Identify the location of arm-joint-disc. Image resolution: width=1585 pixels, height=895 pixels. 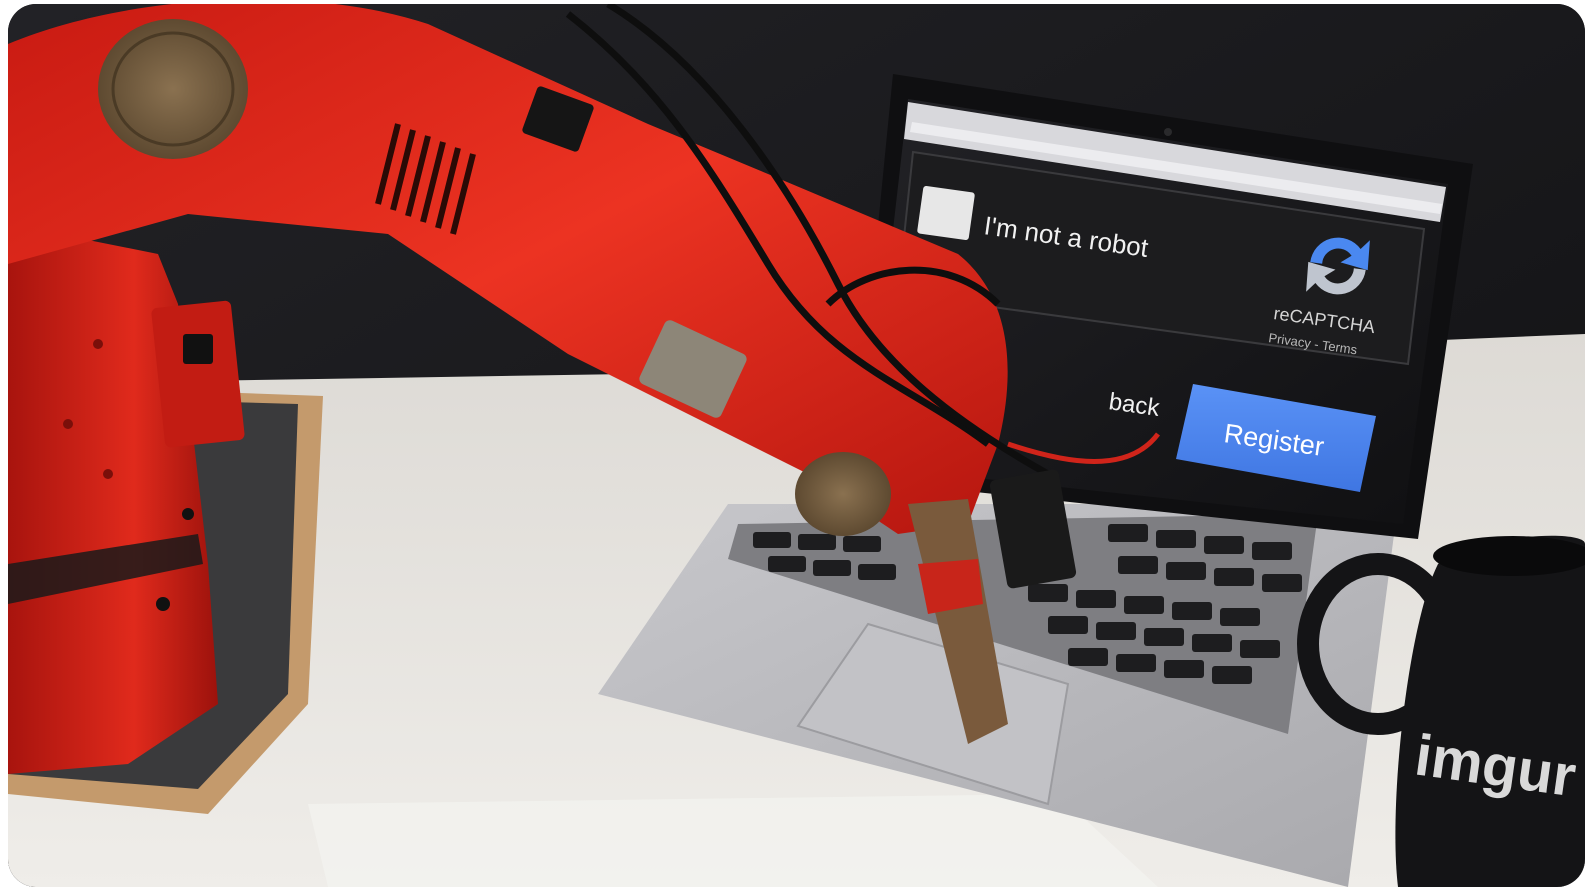
(173, 89).